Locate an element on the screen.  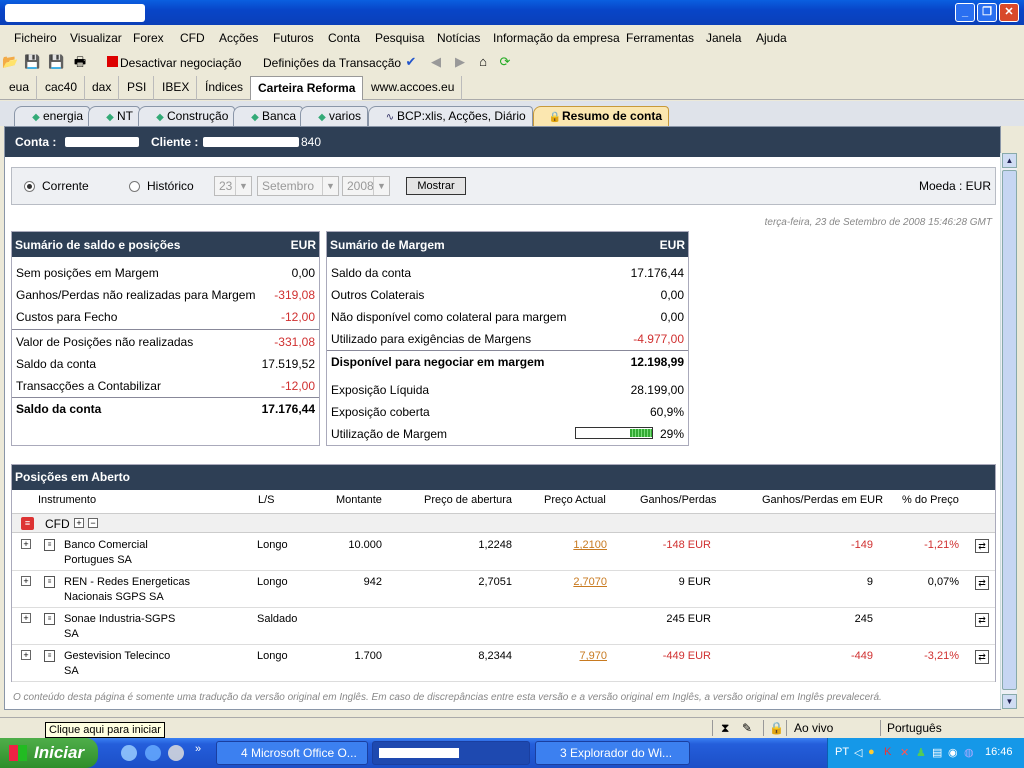
tray-icon-5: ▤ is located at coordinates (937, 752).